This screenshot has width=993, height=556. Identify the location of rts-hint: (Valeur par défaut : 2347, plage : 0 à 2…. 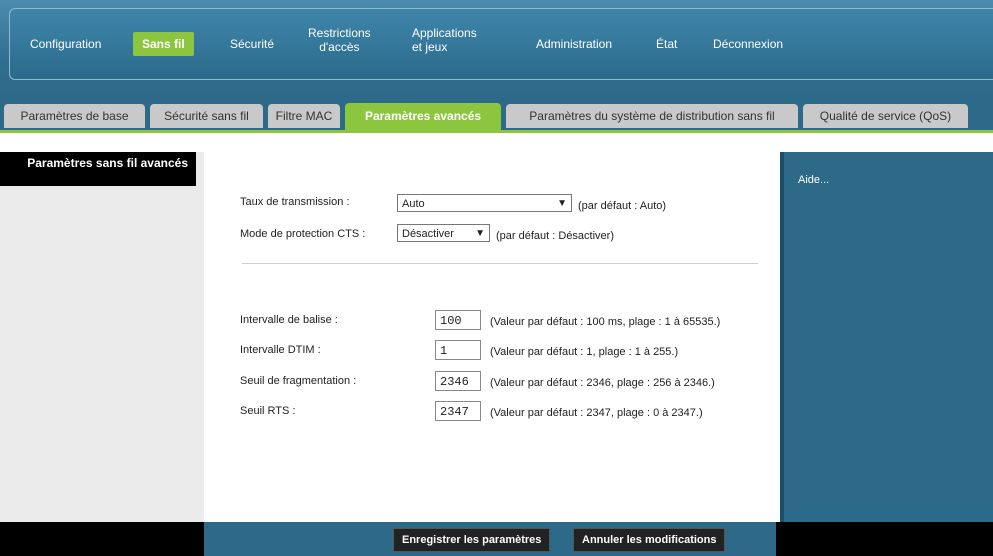
(596, 413).